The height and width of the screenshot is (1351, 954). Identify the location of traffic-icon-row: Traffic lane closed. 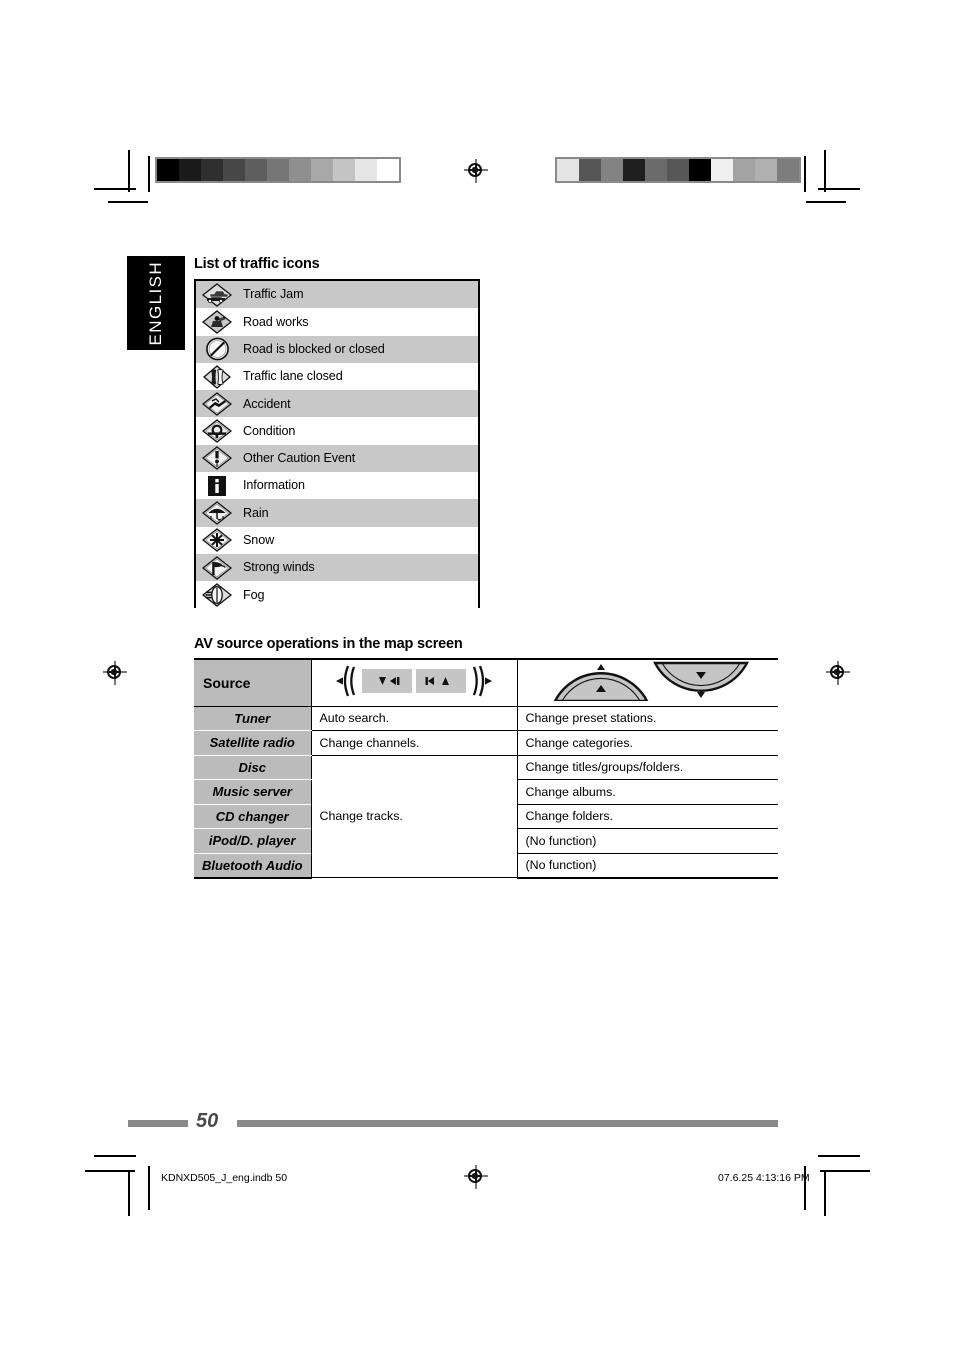
(337, 376).